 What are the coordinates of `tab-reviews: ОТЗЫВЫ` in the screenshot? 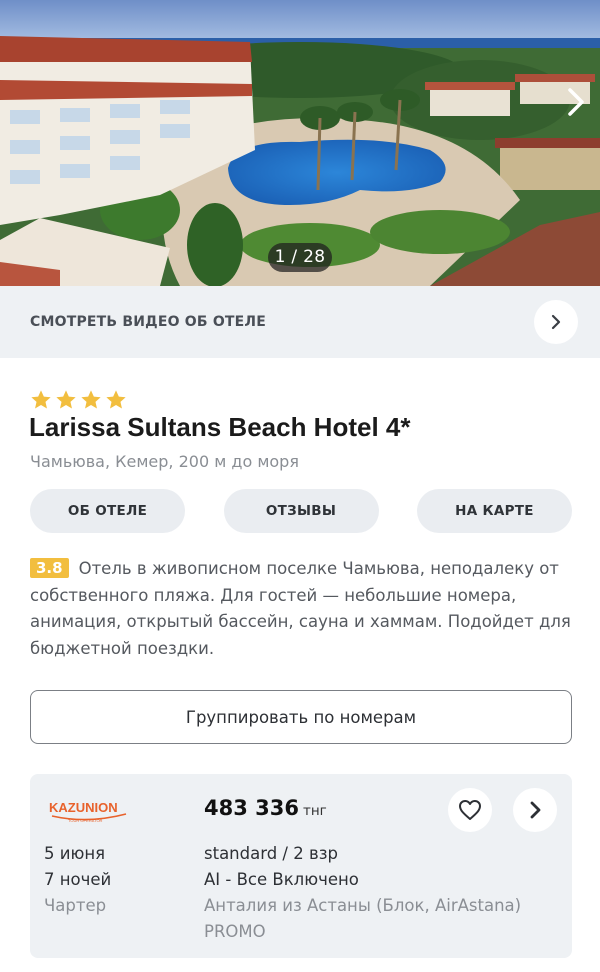 It's located at (301, 511).